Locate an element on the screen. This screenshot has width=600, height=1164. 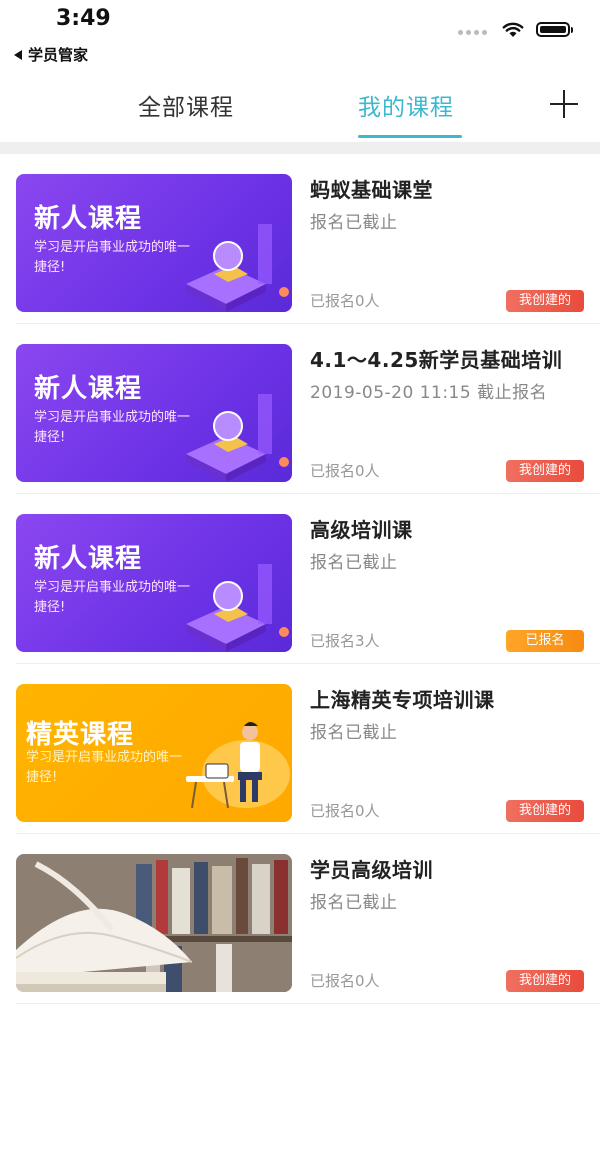
back-to-app-button: 学员管家 is located at coordinates (51, 54).